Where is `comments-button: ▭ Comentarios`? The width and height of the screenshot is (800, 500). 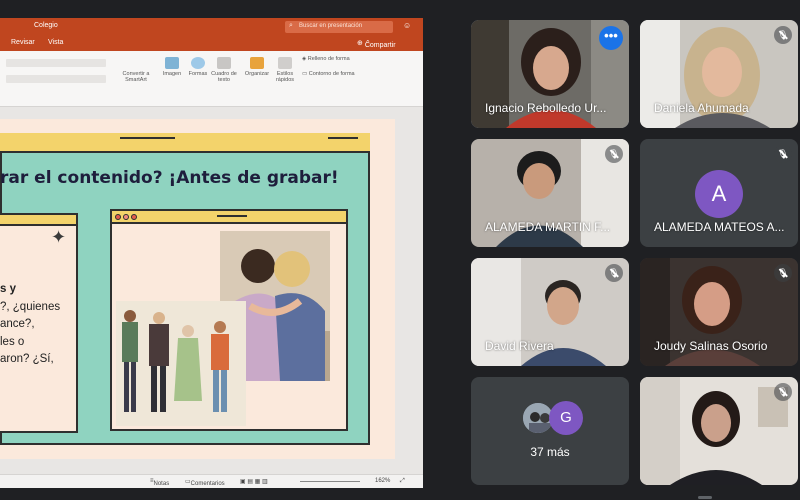
comments-button: ▭ Comentarios is located at coordinates (205, 482).